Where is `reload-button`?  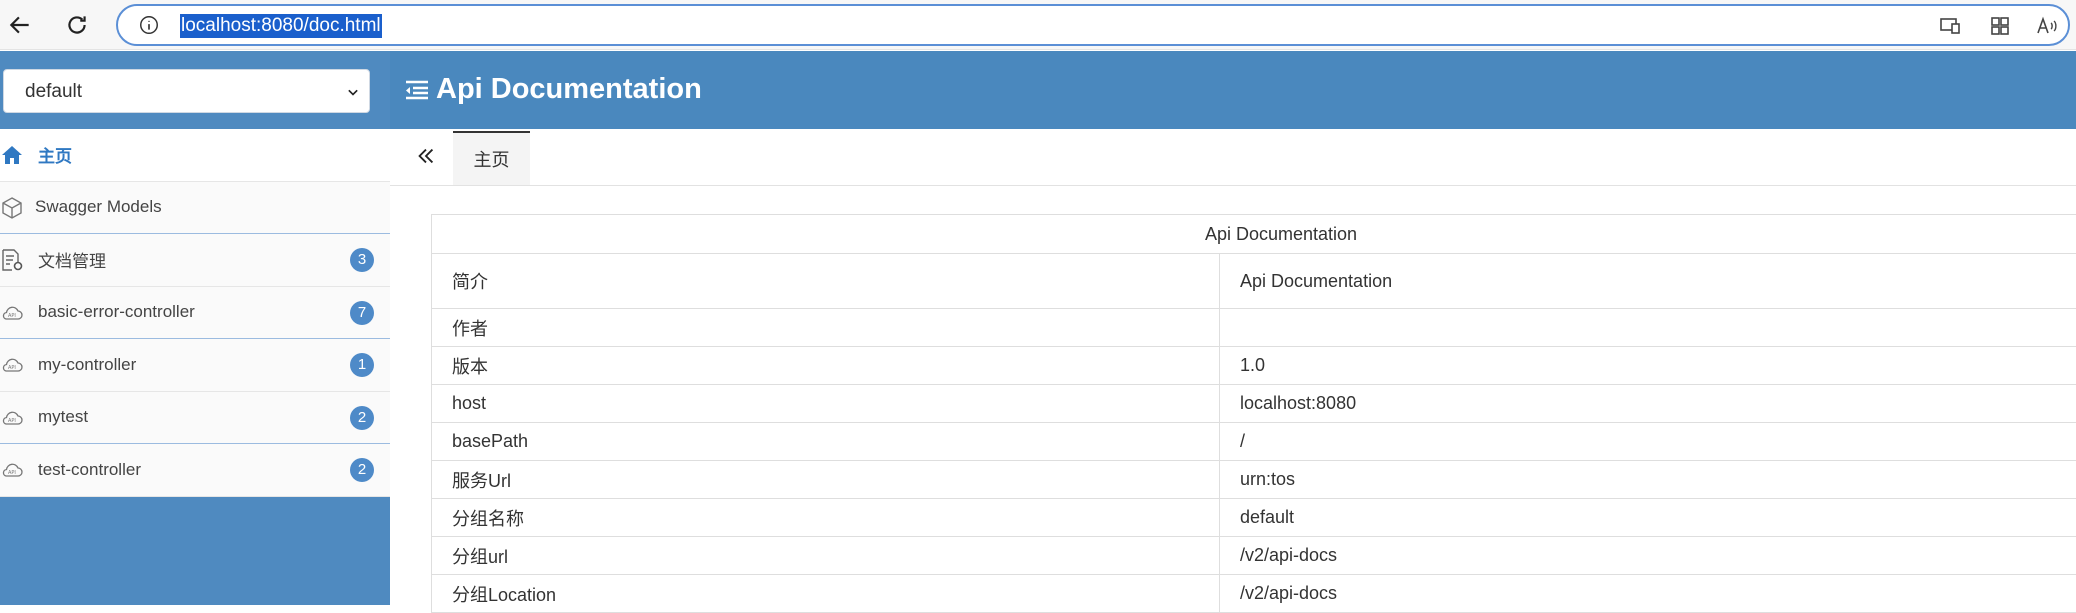 reload-button is located at coordinates (77, 25).